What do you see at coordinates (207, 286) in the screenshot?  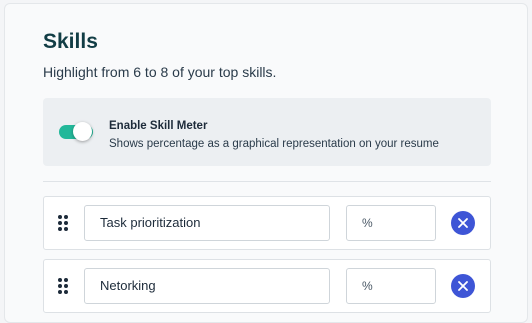 I see `skill-name-input: Netorking` at bounding box center [207, 286].